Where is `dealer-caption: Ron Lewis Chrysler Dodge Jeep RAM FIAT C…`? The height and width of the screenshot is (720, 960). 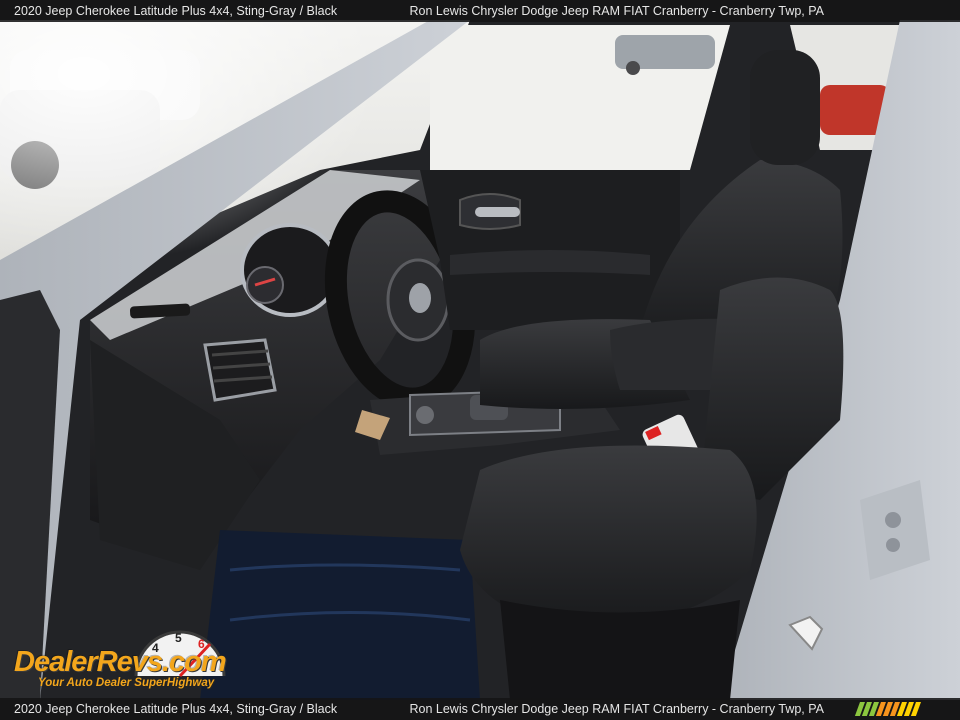
dealer-caption: Ron Lewis Chrysler Dodge Jeep RAM FIAT C… is located at coordinates (617, 11).